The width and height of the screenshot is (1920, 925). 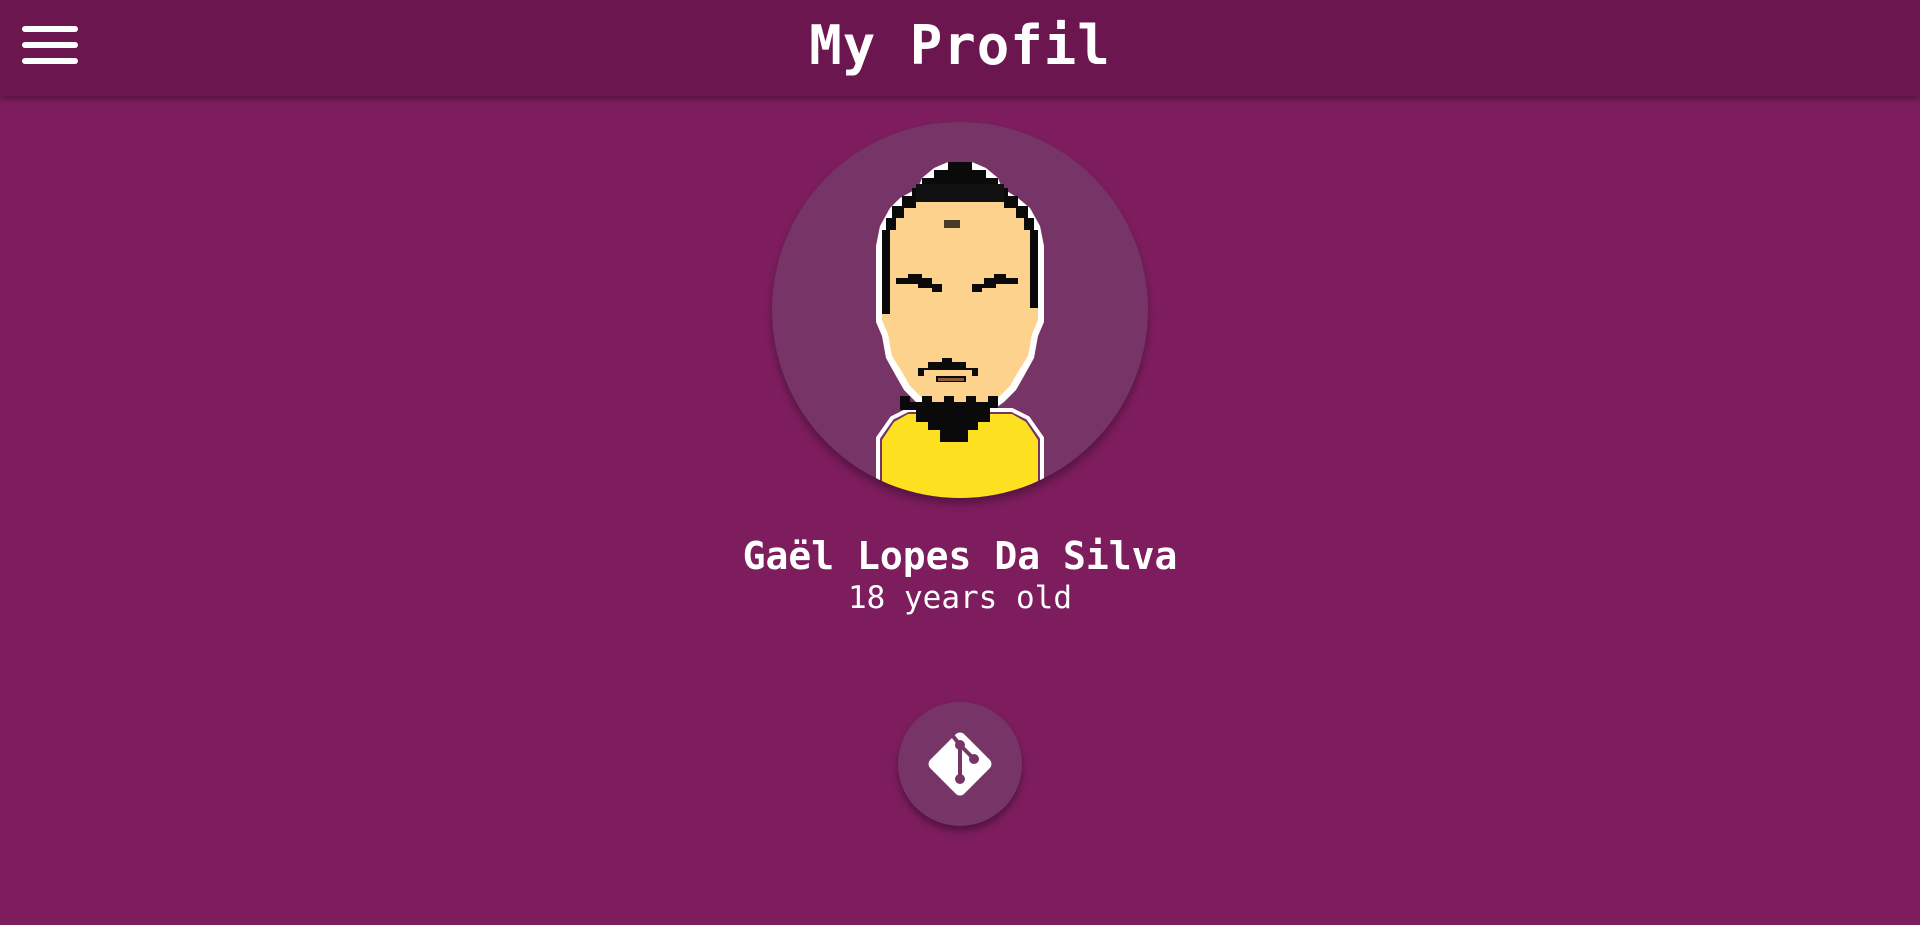 I want to click on git-link-button, so click(x=960, y=764).